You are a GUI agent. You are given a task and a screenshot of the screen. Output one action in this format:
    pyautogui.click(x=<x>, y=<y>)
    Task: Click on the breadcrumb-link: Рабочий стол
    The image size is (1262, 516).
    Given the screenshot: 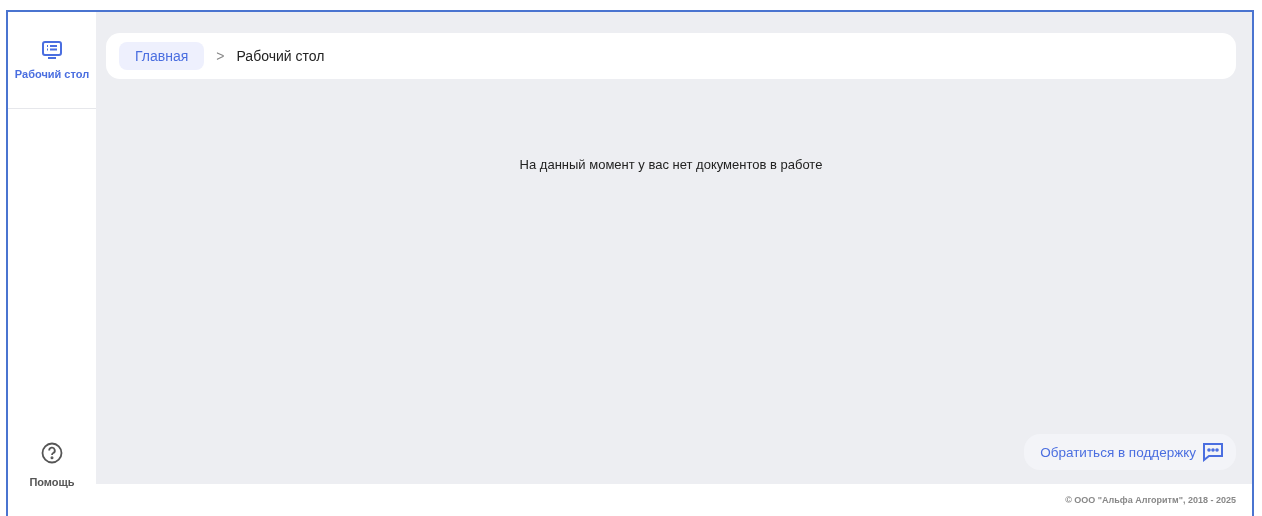 What is the action you would take?
    pyautogui.click(x=280, y=56)
    